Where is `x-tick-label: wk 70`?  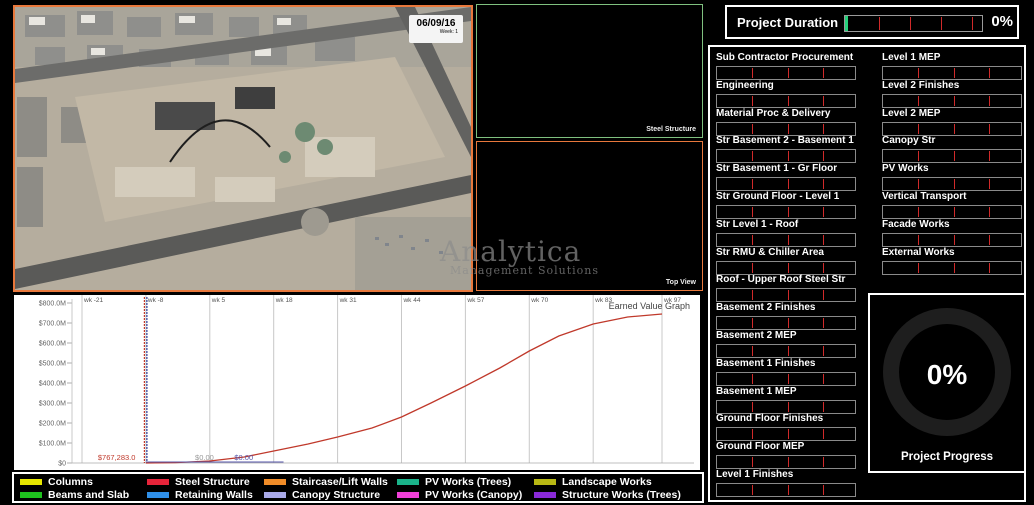
x-tick-label: wk 70 is located at coordinates (539, 300).